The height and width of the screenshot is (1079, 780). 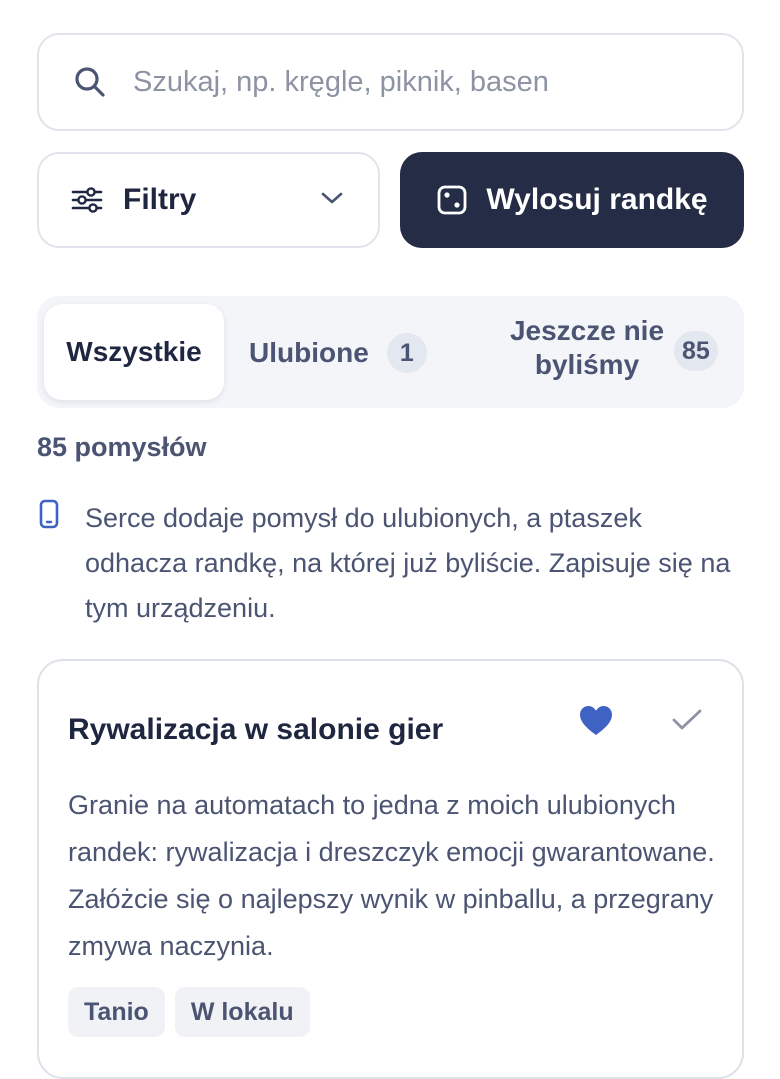 I want to click on heart-icon, so click(x=596, y=721).